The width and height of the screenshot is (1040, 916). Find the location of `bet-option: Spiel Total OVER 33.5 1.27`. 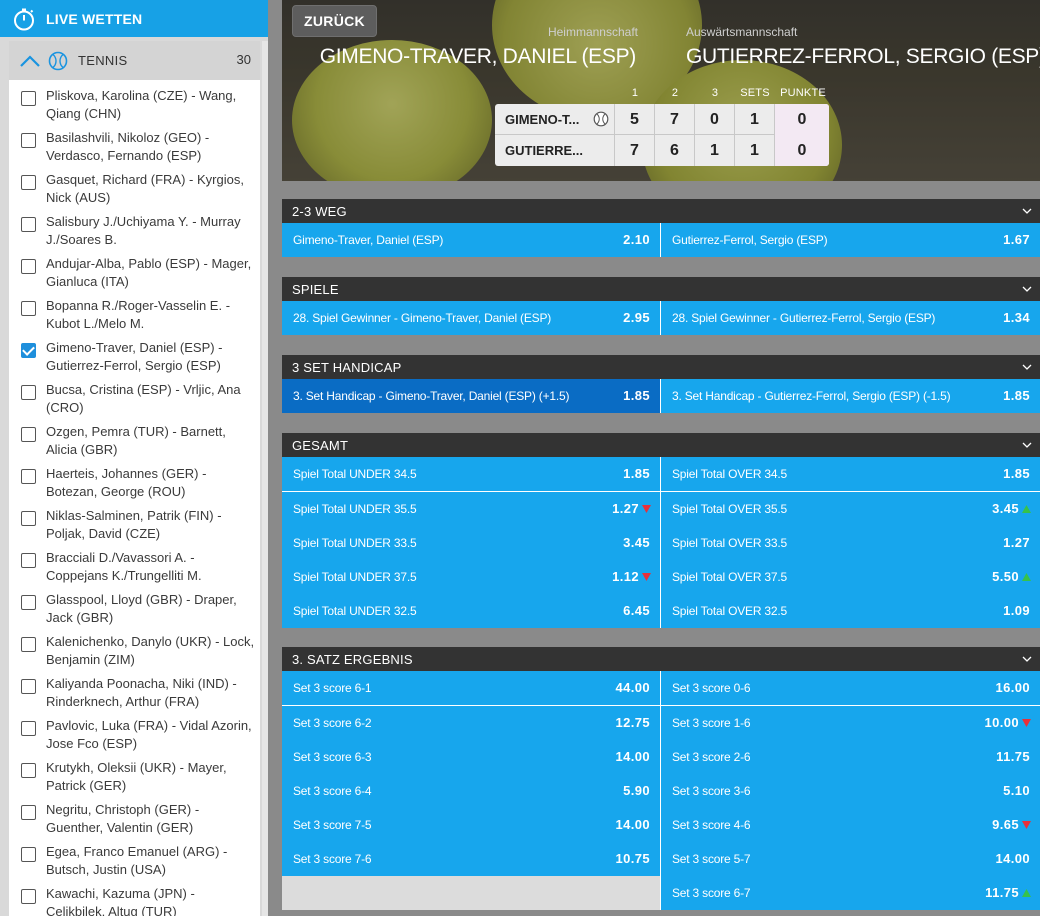

bet-option: Spiel Total OVER 33.5 1.27 is located at coordinates (850, 543).